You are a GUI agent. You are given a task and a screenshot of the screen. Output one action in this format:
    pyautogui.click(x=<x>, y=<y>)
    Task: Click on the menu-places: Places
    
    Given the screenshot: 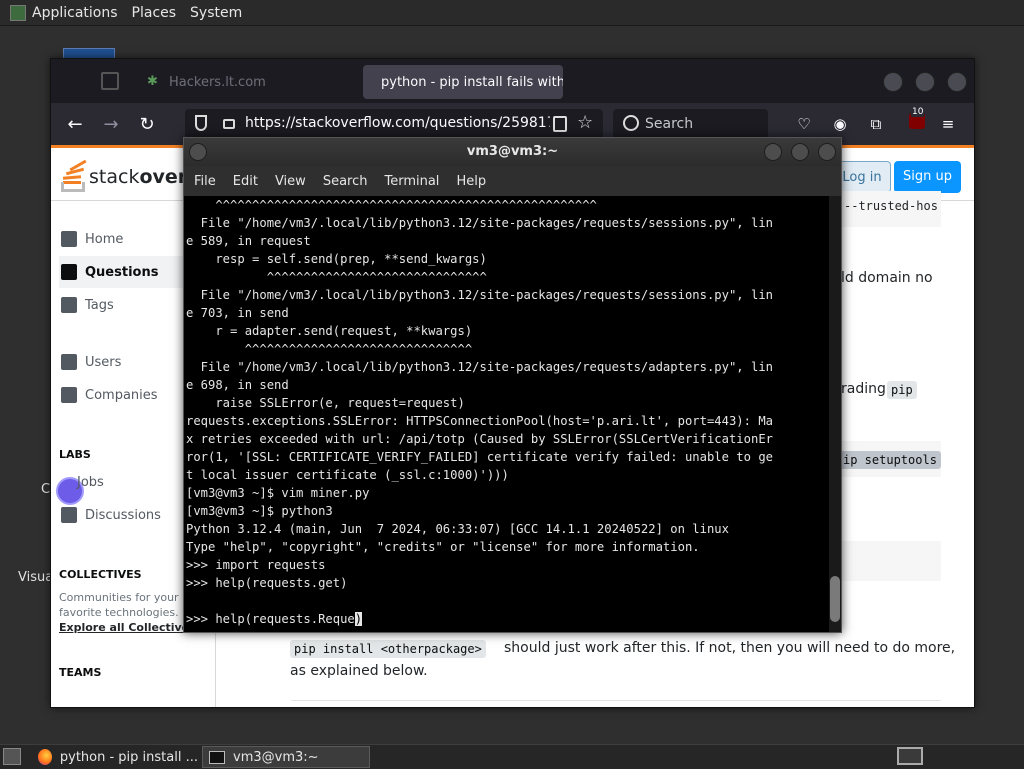 What is the action you would take?
    pyautogui.click(x=154, y=13)
    